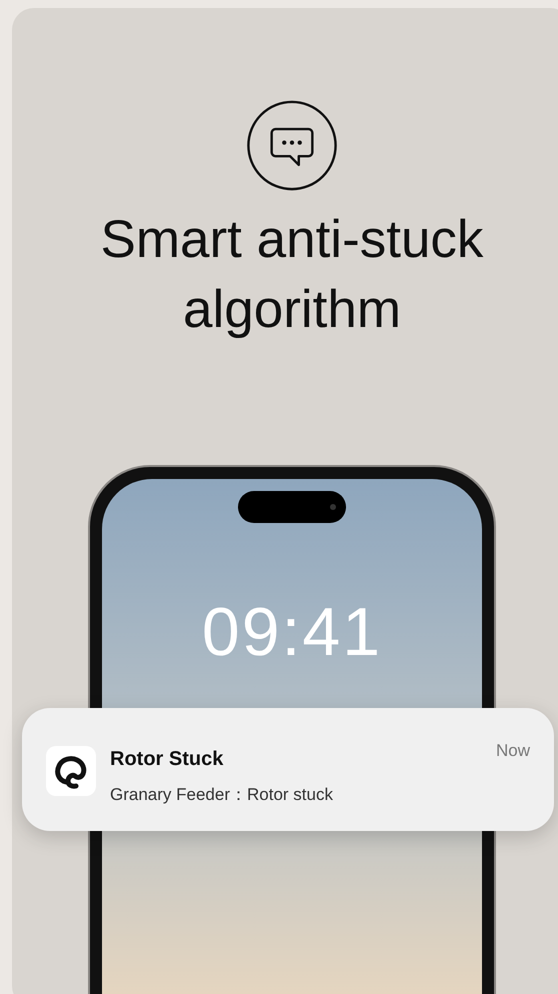 The image size is (558, 994). What do you see at coordinates (292, 146) in the screenshot?
I see `chat-bubble-icon` at bounding box center [292, 146].